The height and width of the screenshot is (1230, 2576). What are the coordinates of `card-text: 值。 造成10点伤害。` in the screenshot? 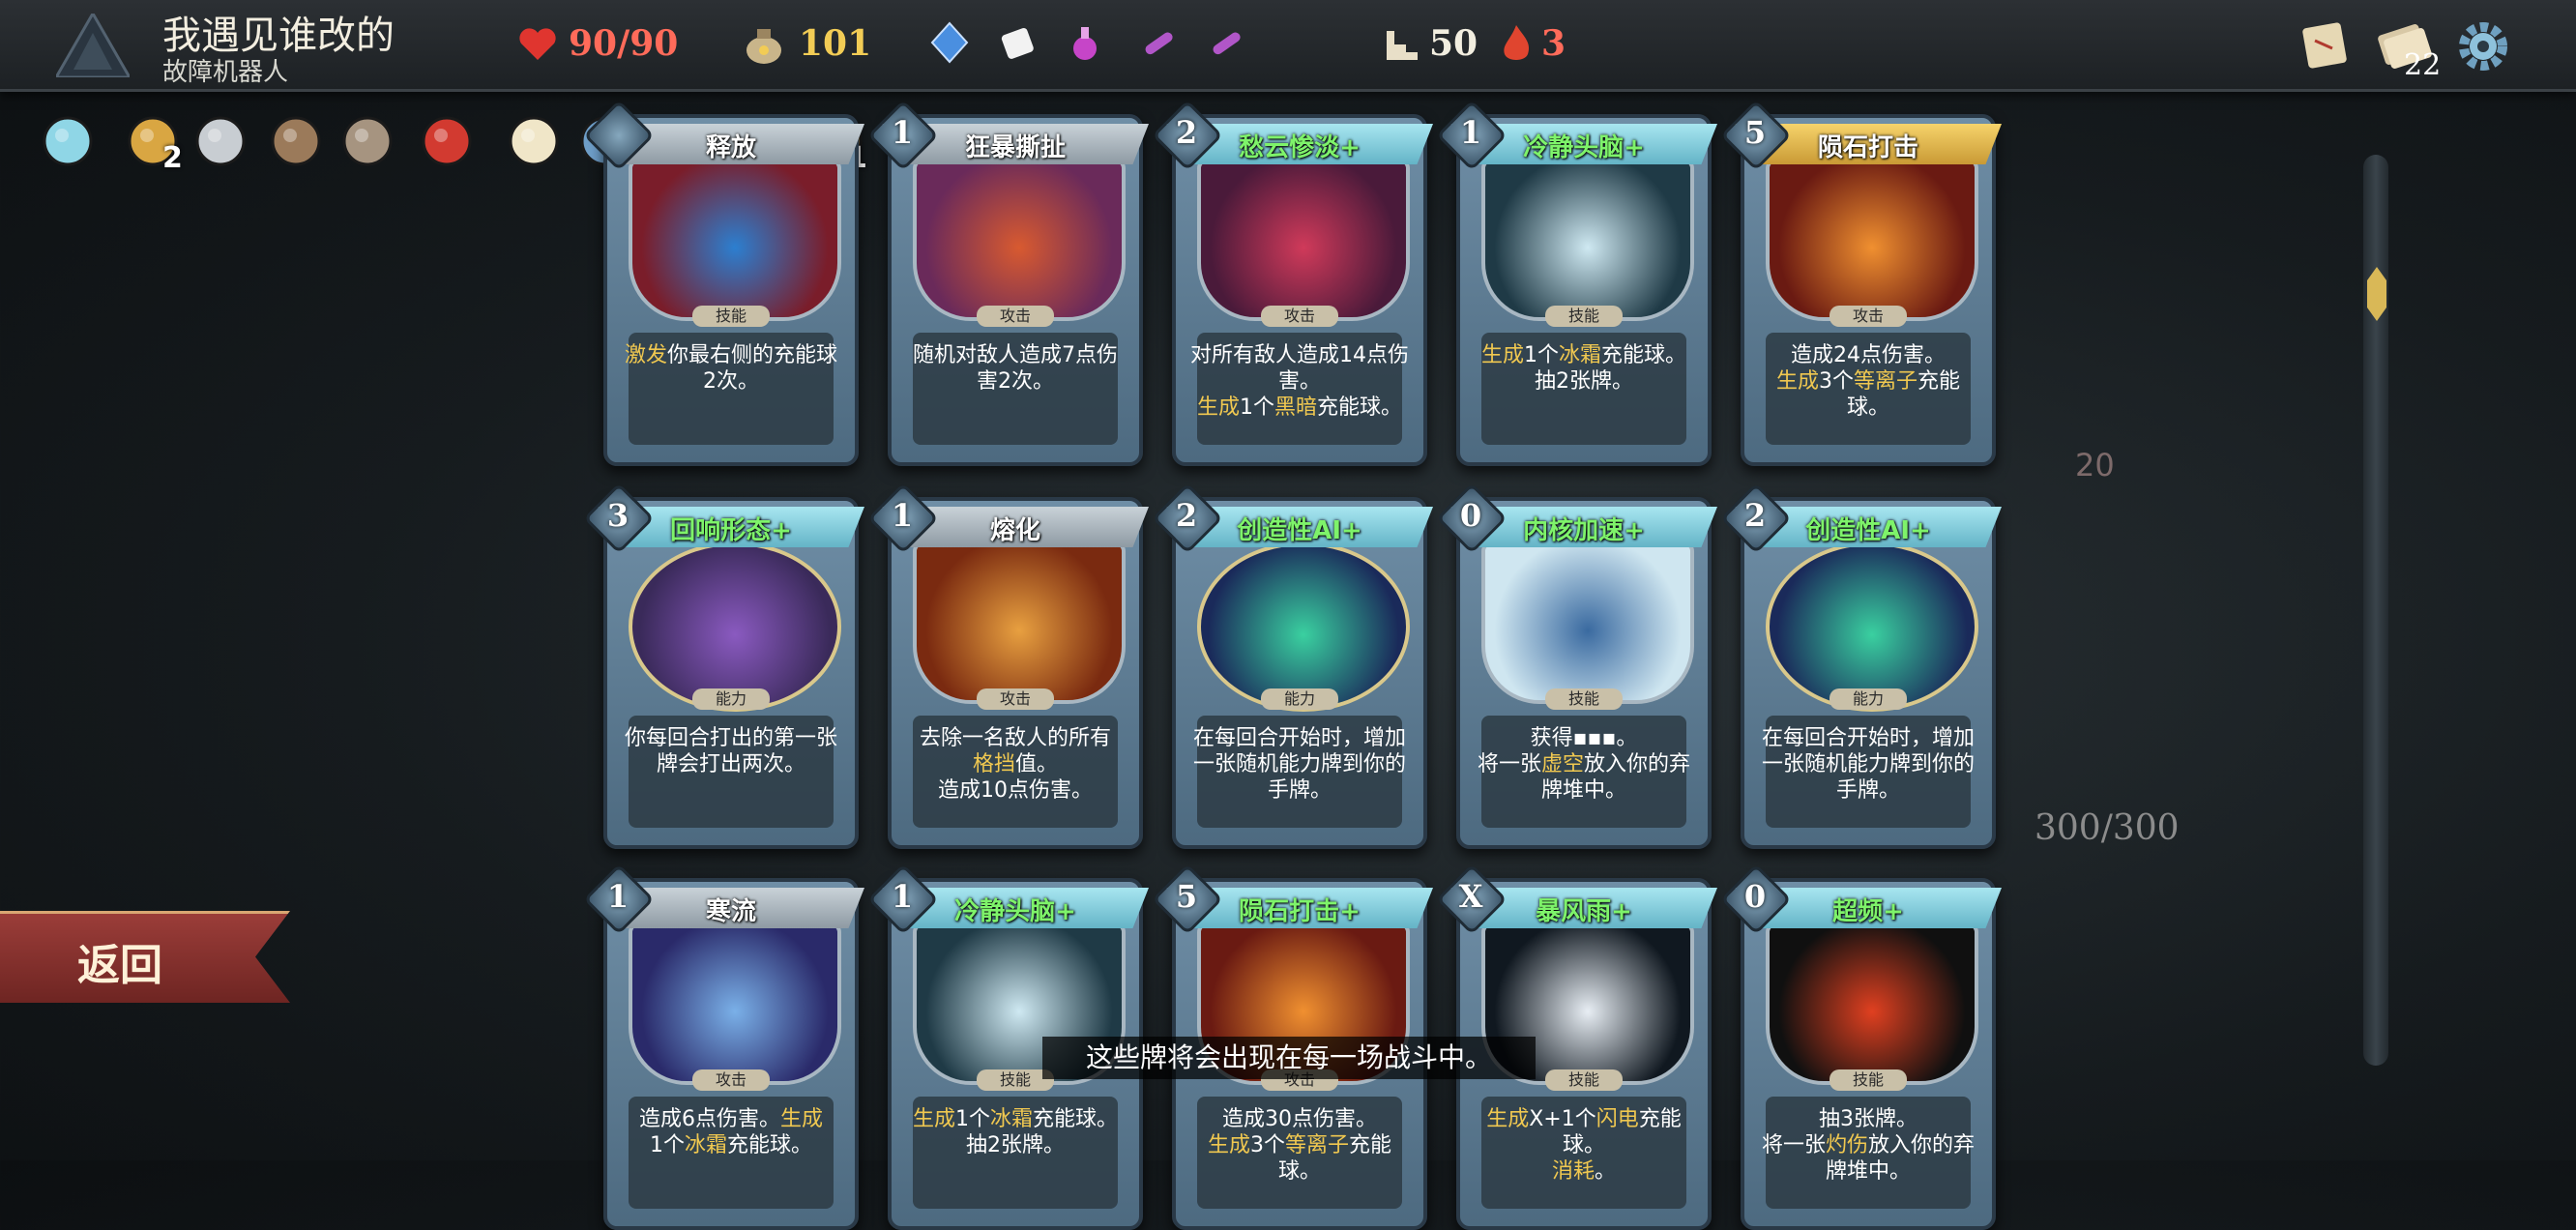 It's located at (1015, 777).